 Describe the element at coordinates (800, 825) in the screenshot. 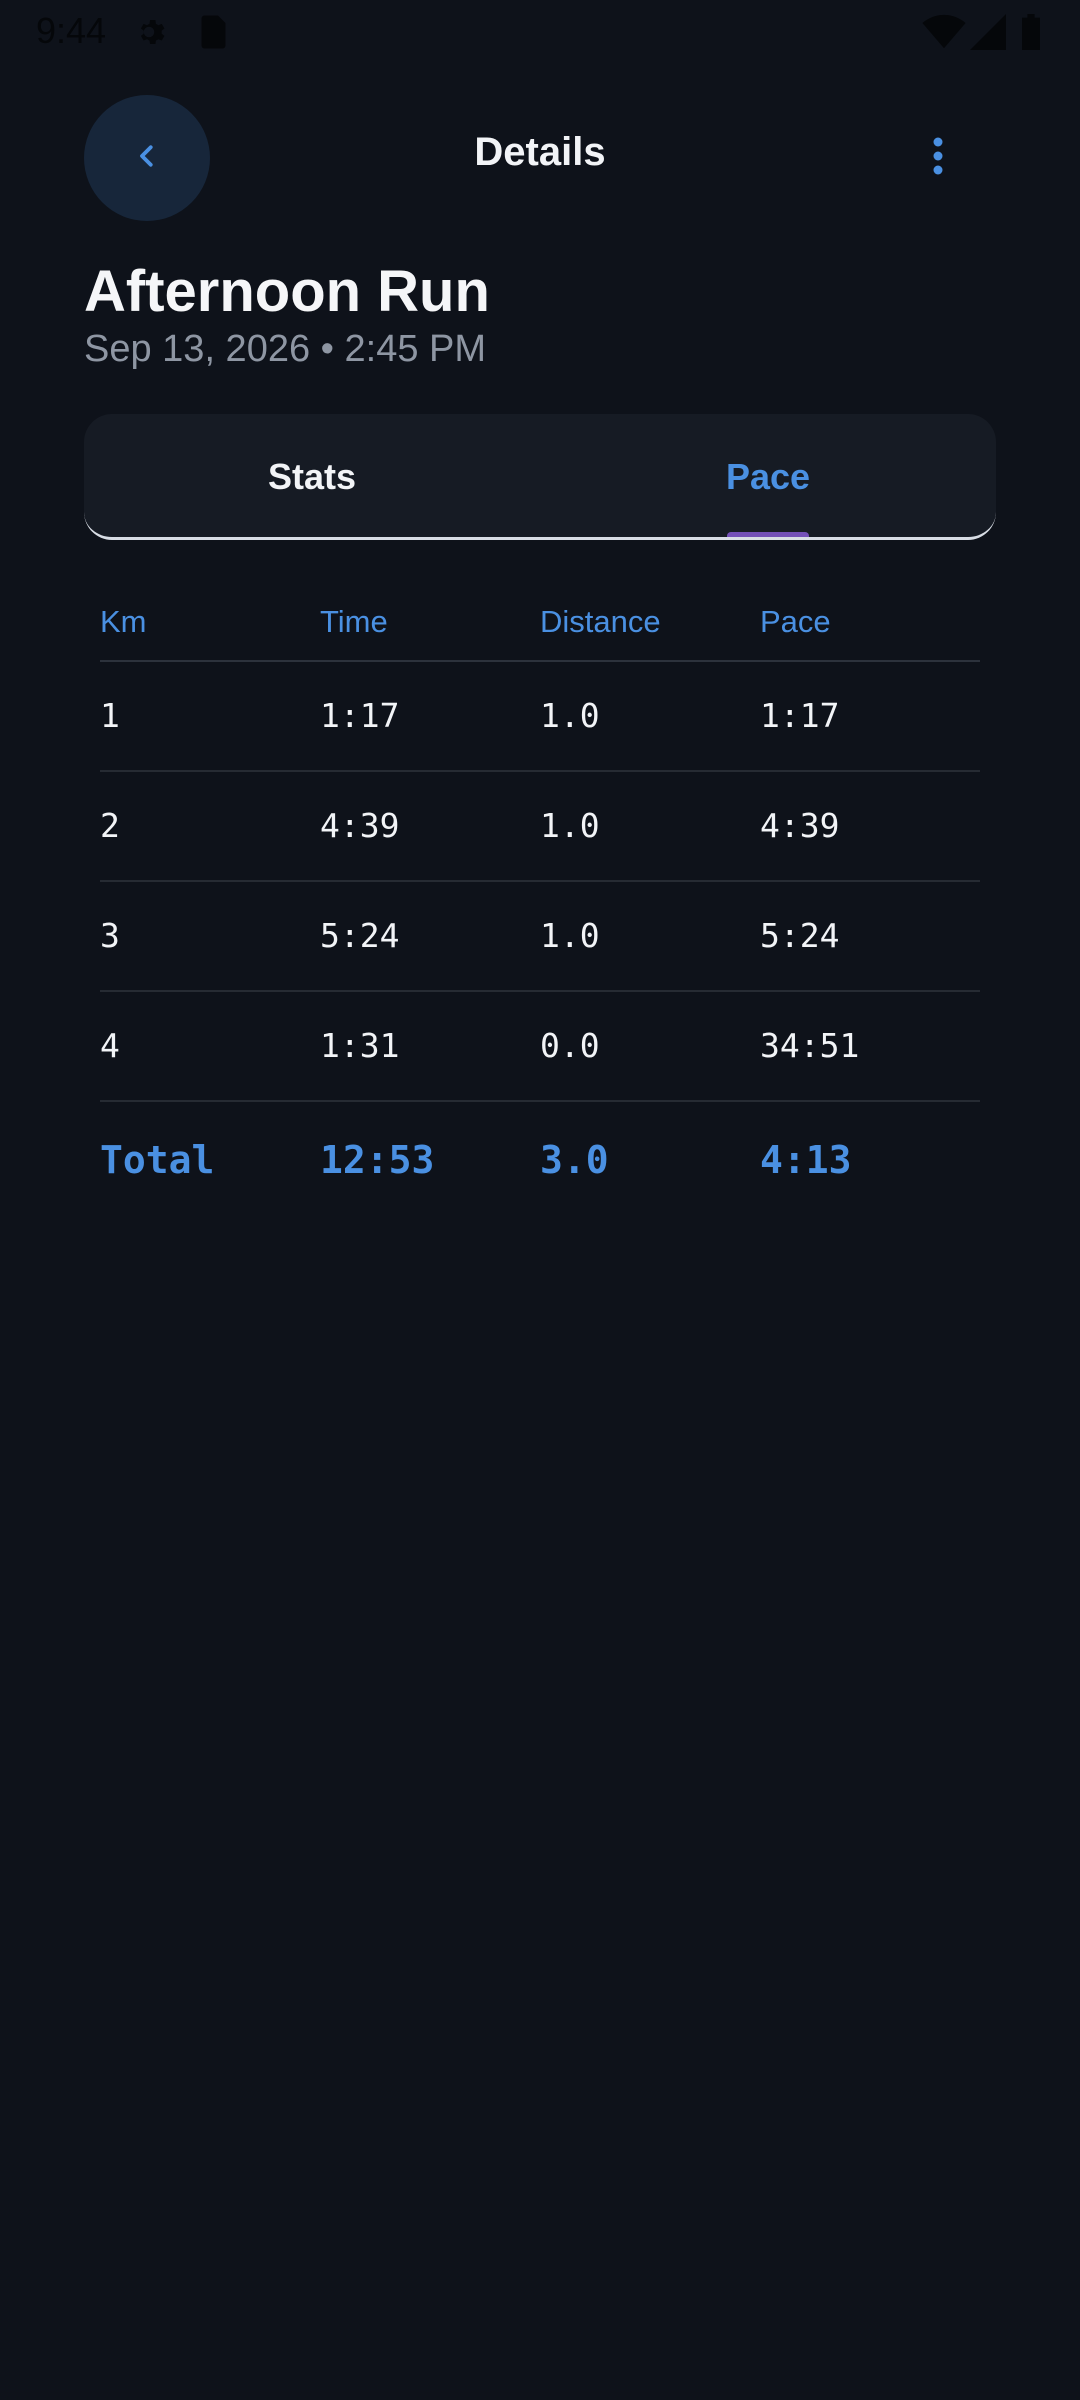

I see `cell-pace: 4:39` at that location.